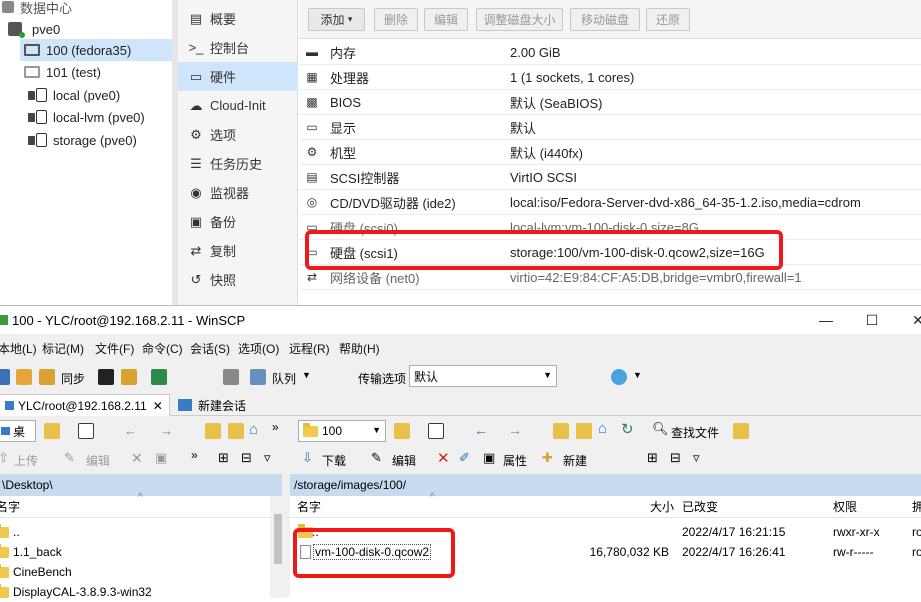 Image resolution: width=921 pixels, height=602 pixels. What do you see at coordinates (129, 377) in the screenshot?
I see `putty-icon` at bounding box center [129, 377].